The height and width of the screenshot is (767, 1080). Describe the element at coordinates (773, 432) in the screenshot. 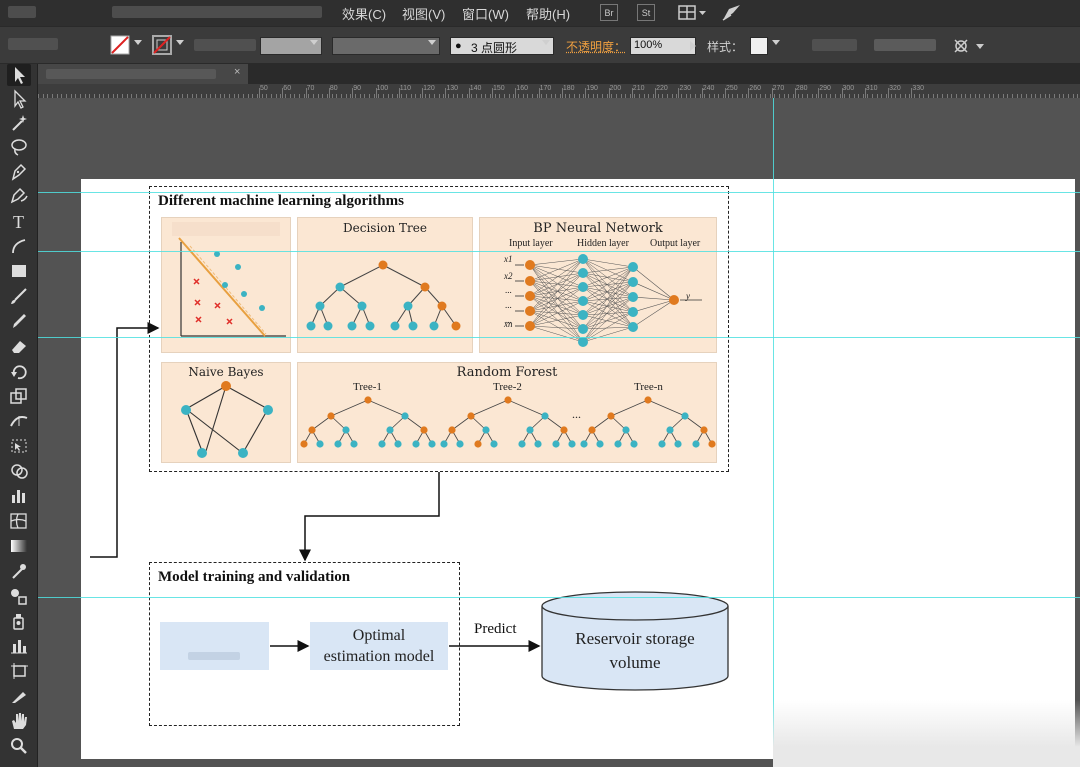

I see `vertical-guide` at that location.